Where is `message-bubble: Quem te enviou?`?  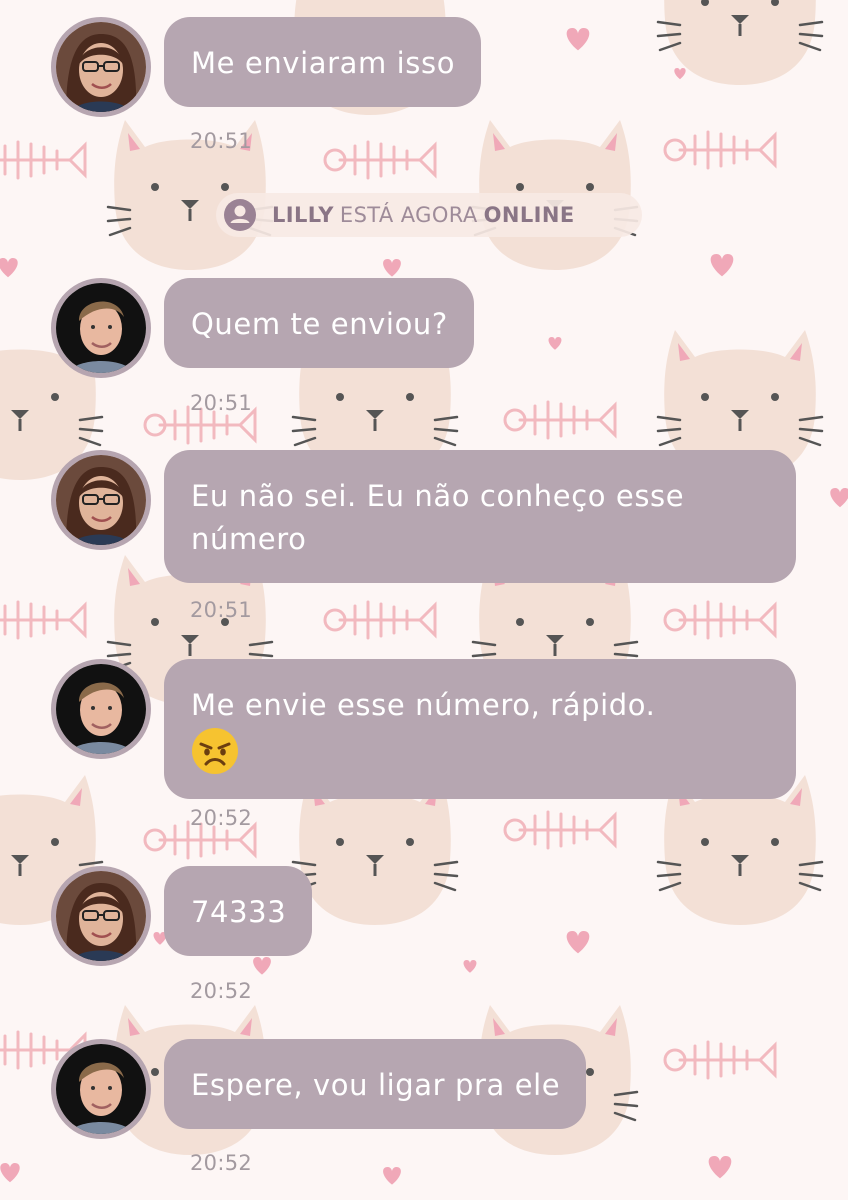 message-bubble: Quem te enviou? is located at coordinates (319, 323).